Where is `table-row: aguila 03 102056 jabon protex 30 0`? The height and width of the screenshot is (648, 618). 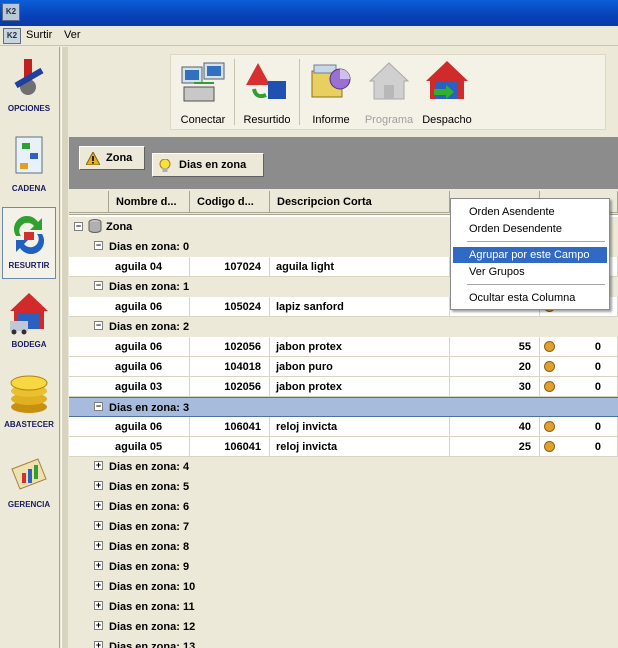 table-row: aguila 03 102056 jabon protex 30 0 is located at coordinates (343, 387).